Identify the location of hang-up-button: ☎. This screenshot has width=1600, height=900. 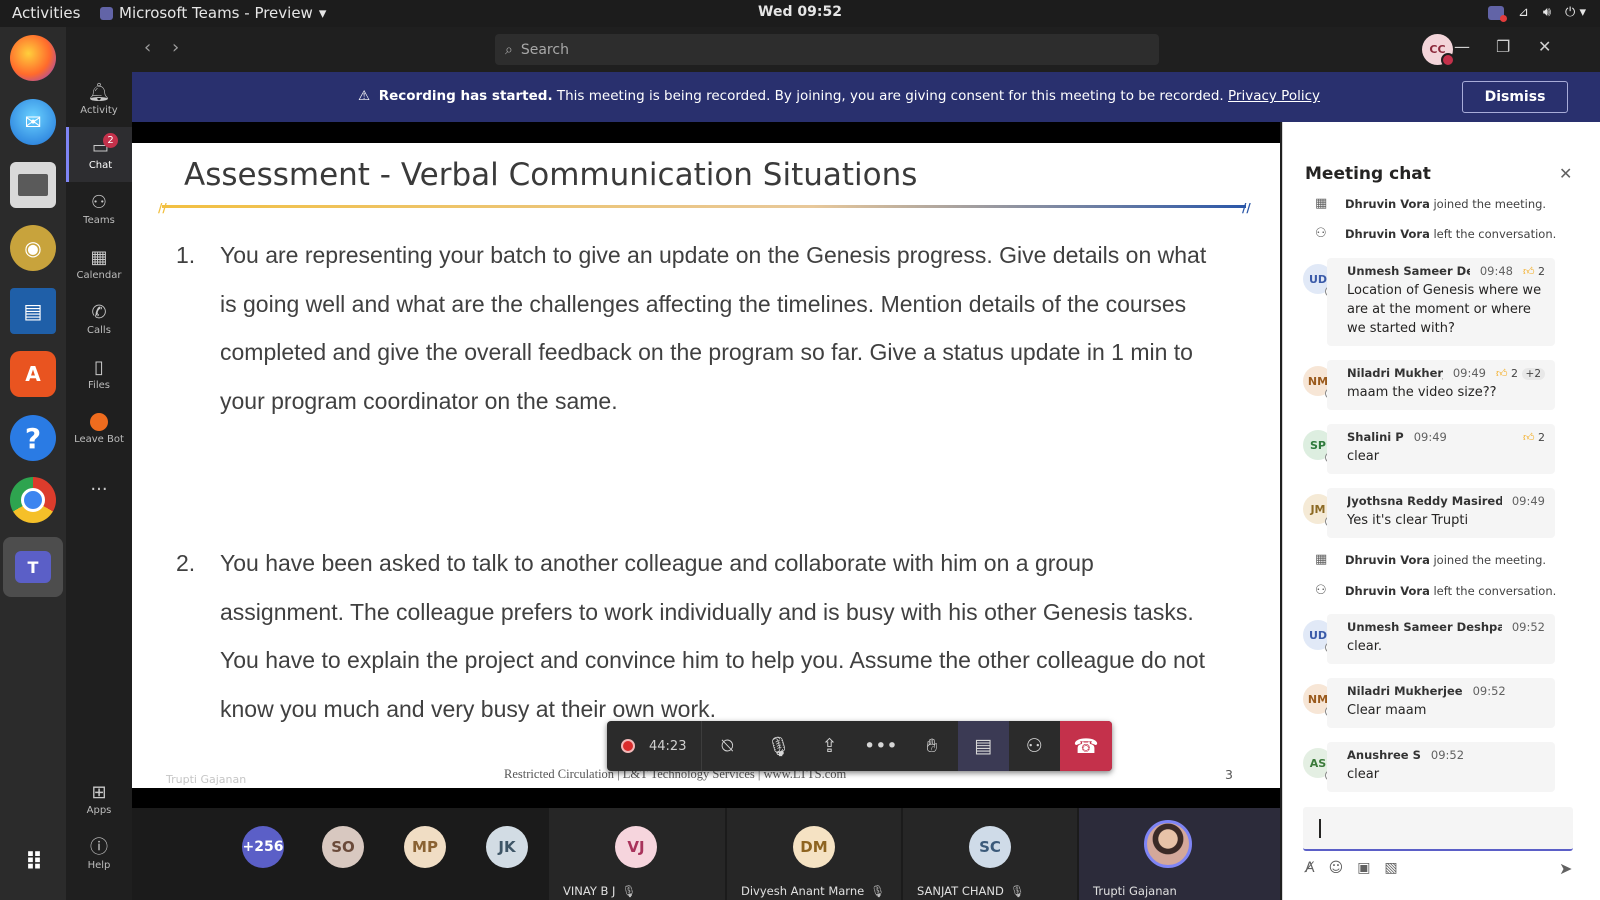
(1086, 746).